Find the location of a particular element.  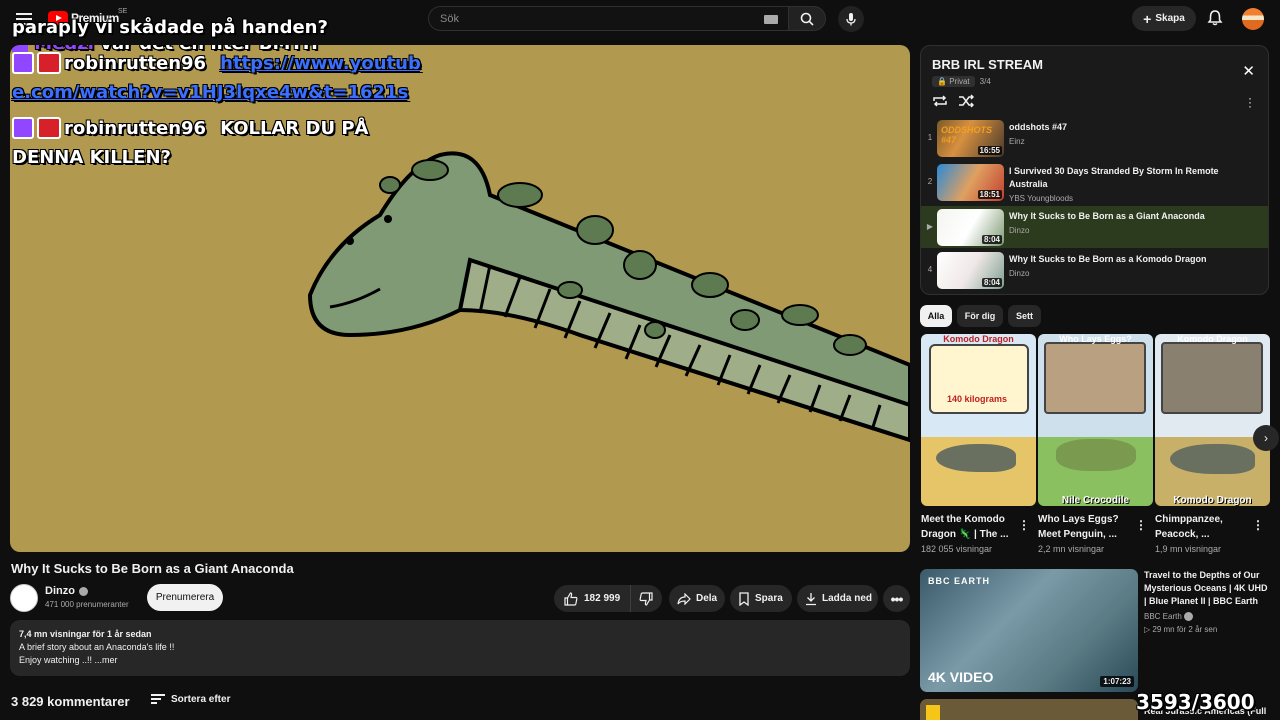

create-button: + Skapa is located at coordinates (1164, 18).